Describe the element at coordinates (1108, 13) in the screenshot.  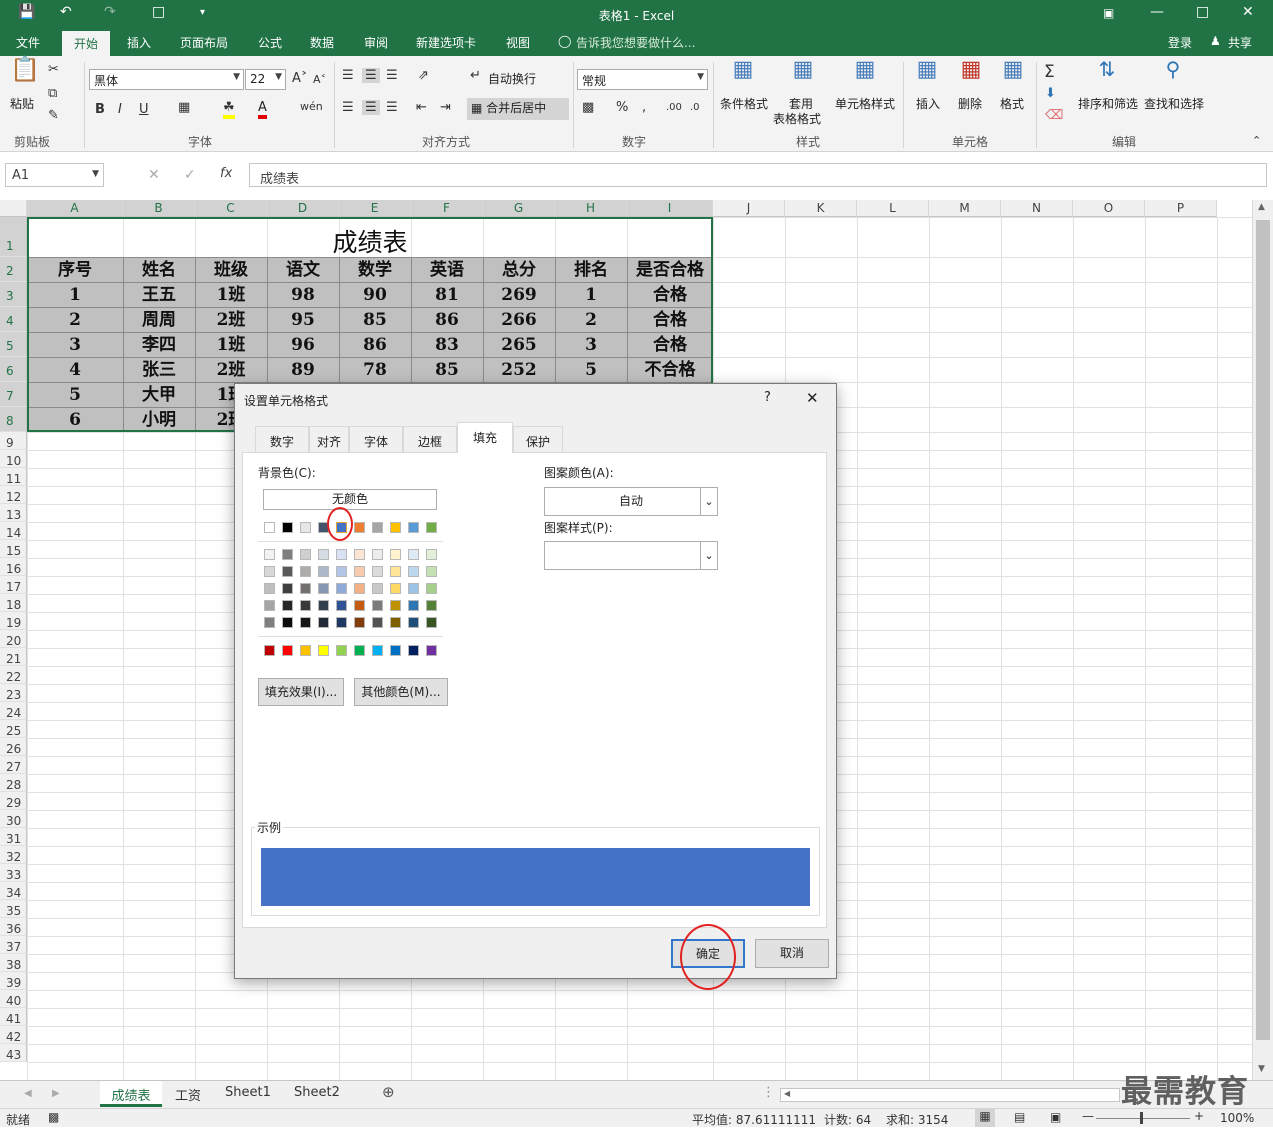
I see `ribbon-display-icon: ▣` at that location.